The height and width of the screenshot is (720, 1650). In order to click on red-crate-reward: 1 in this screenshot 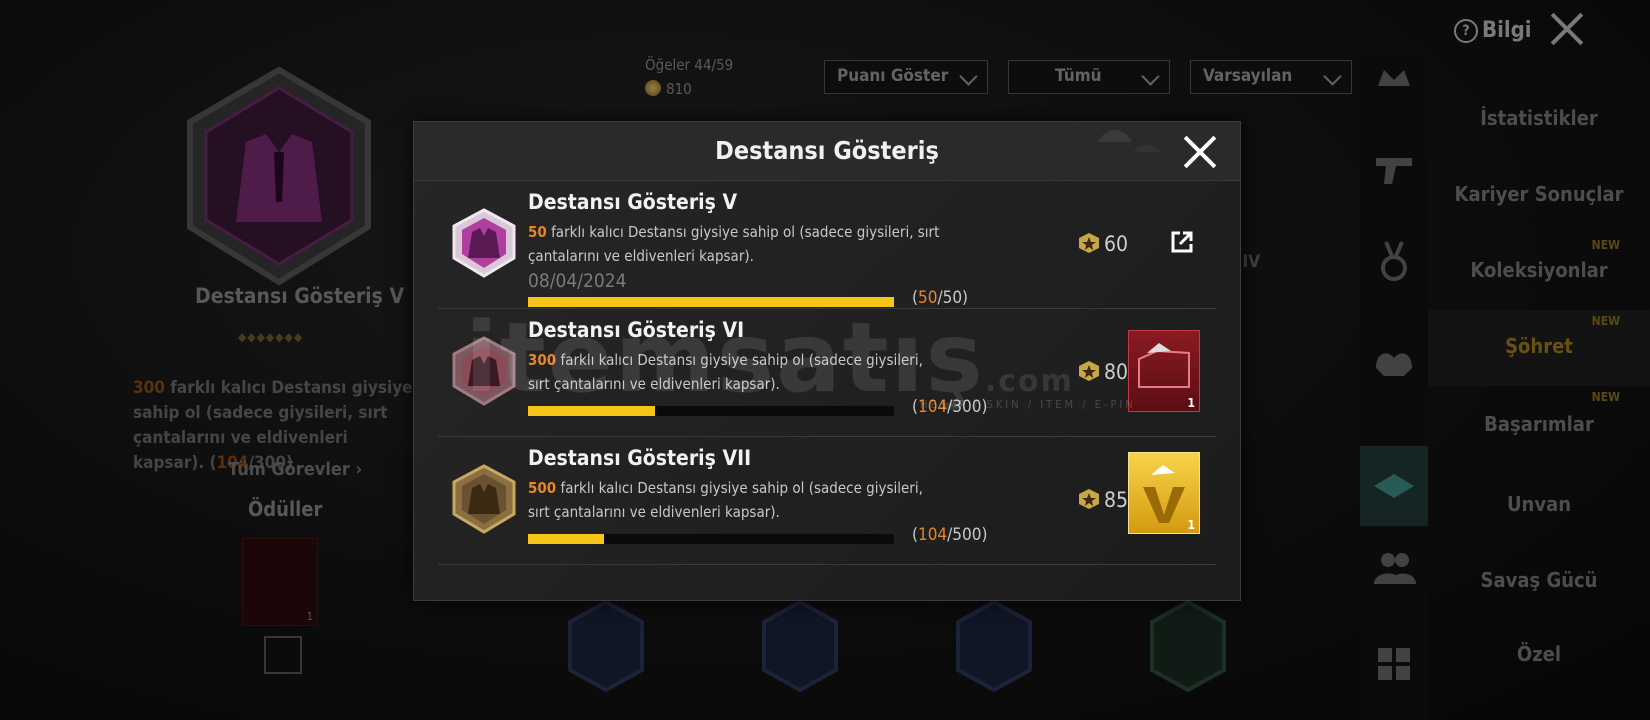, I will do `click(1164, 371)`.